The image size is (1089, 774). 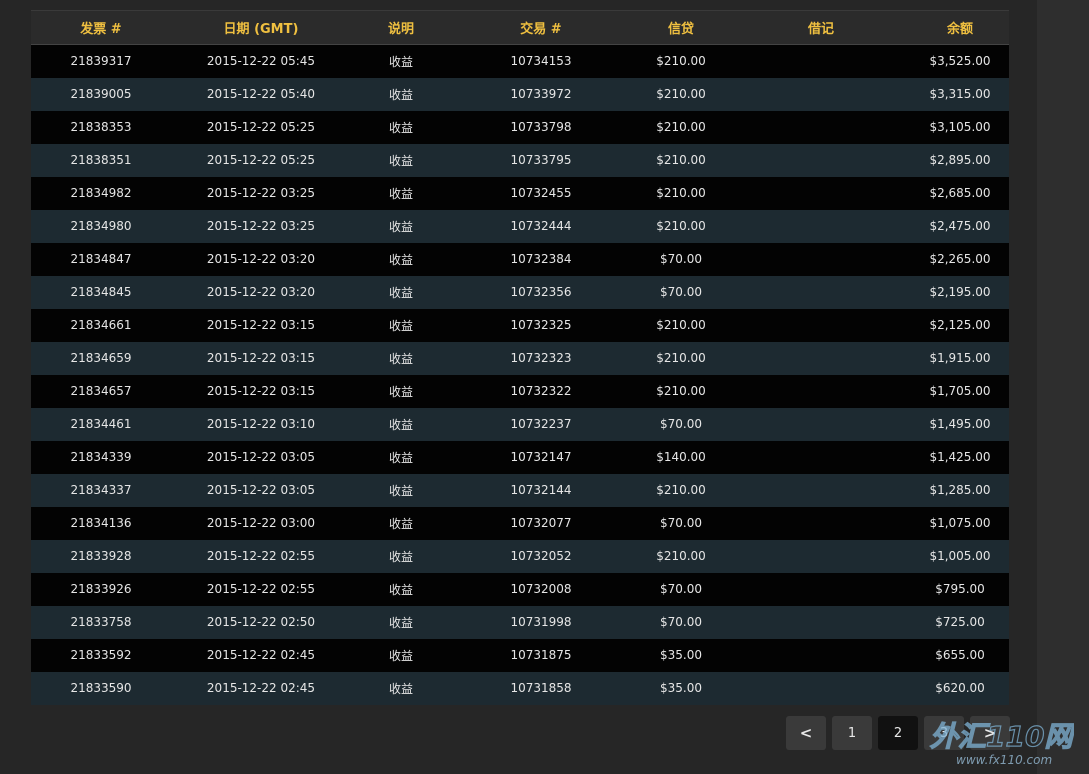 What do you see at coordinates (960, 94) in the screenshot?
I see `cell-balance: $3,315.00` at bounding box center [960, 94].